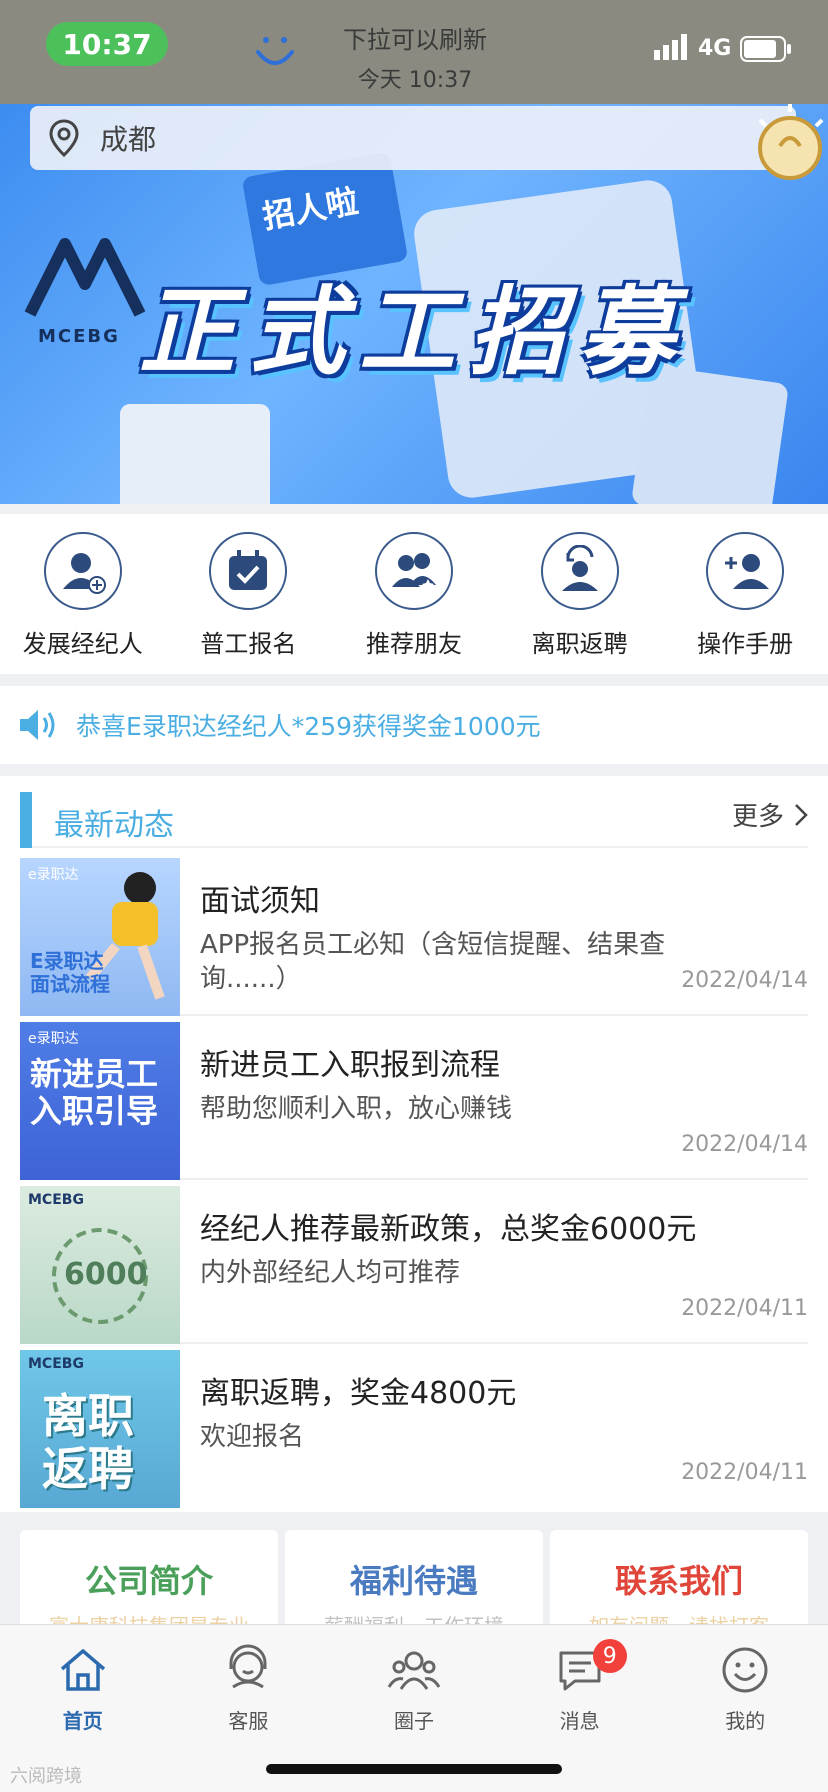 The image size is (828, 1792). I want to click on status-bar: 10:37 下拉可以刷新 今天 10:37 4G, so click(414, 52).